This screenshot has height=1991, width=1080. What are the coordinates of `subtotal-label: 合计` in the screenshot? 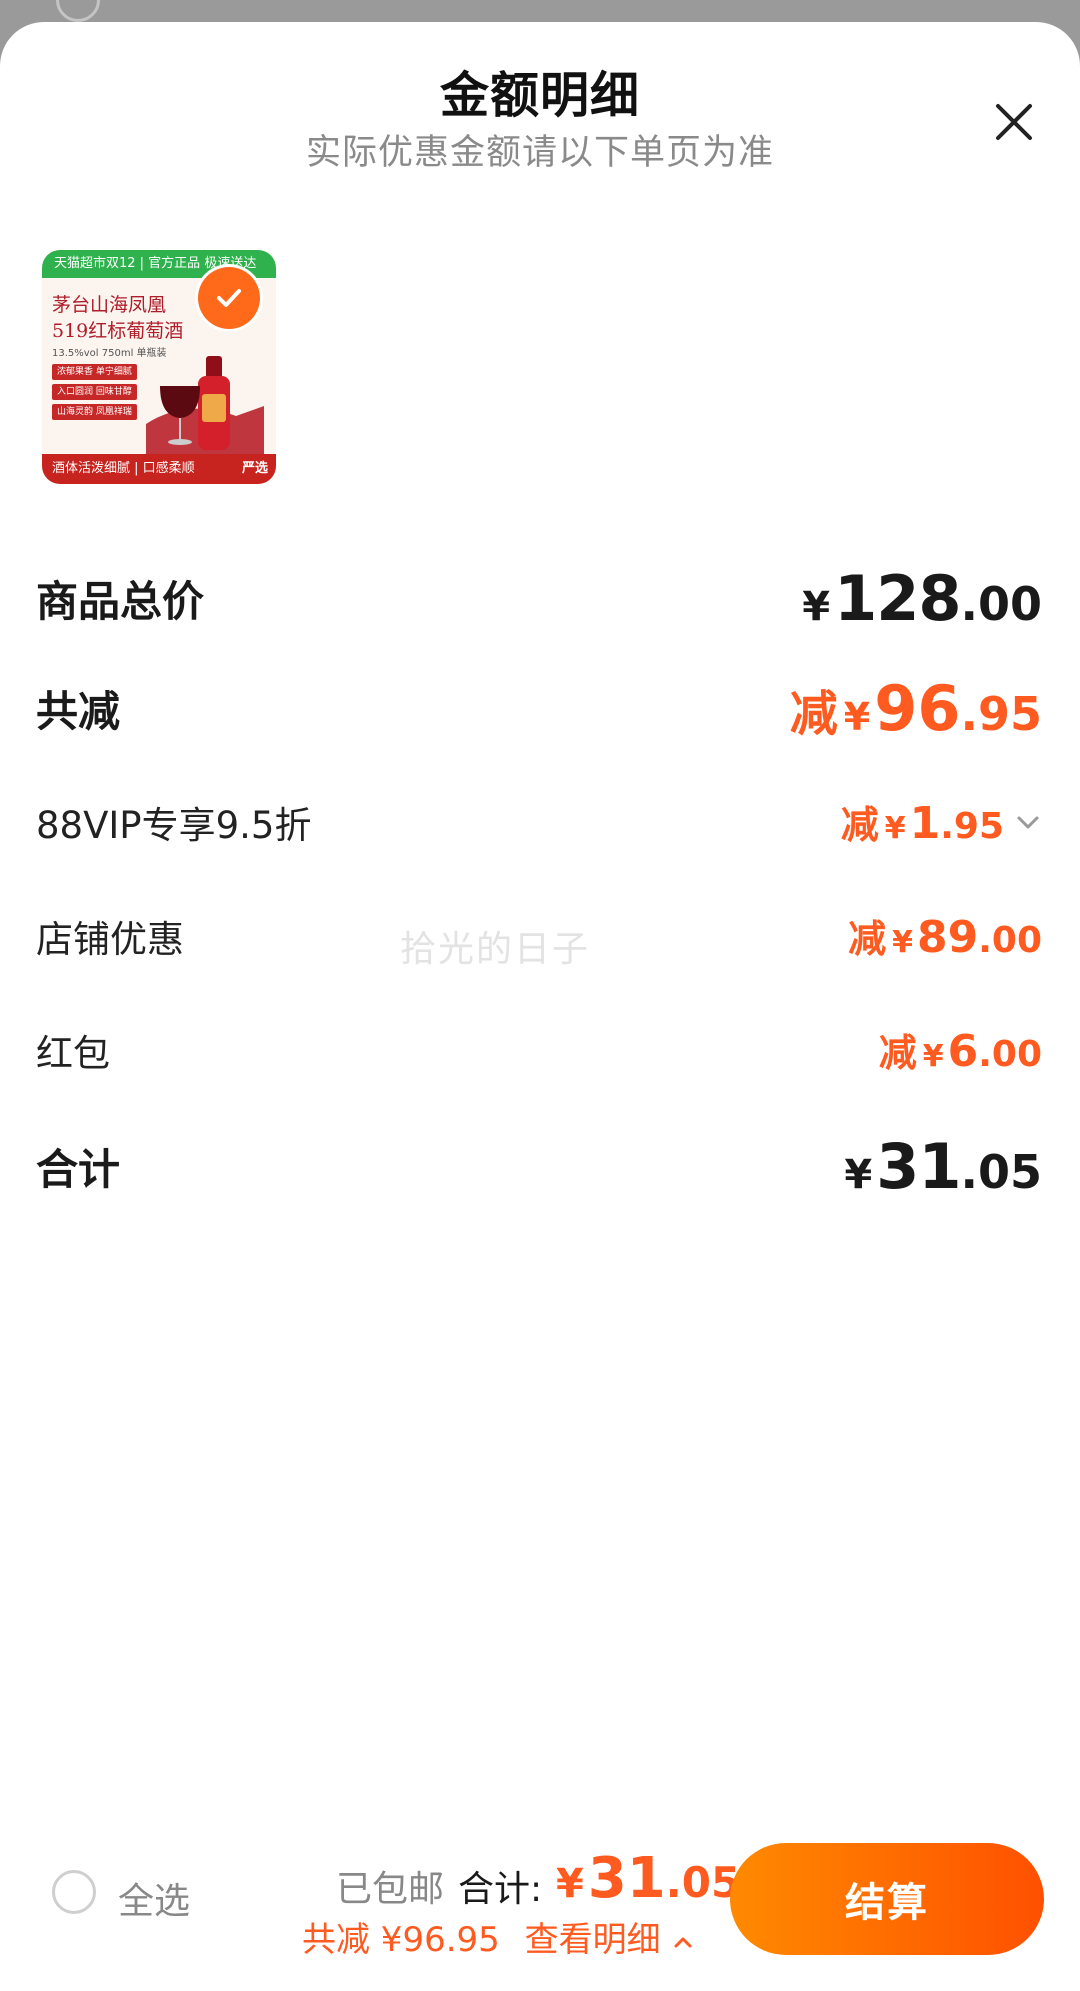 It's located at (78, 1169).